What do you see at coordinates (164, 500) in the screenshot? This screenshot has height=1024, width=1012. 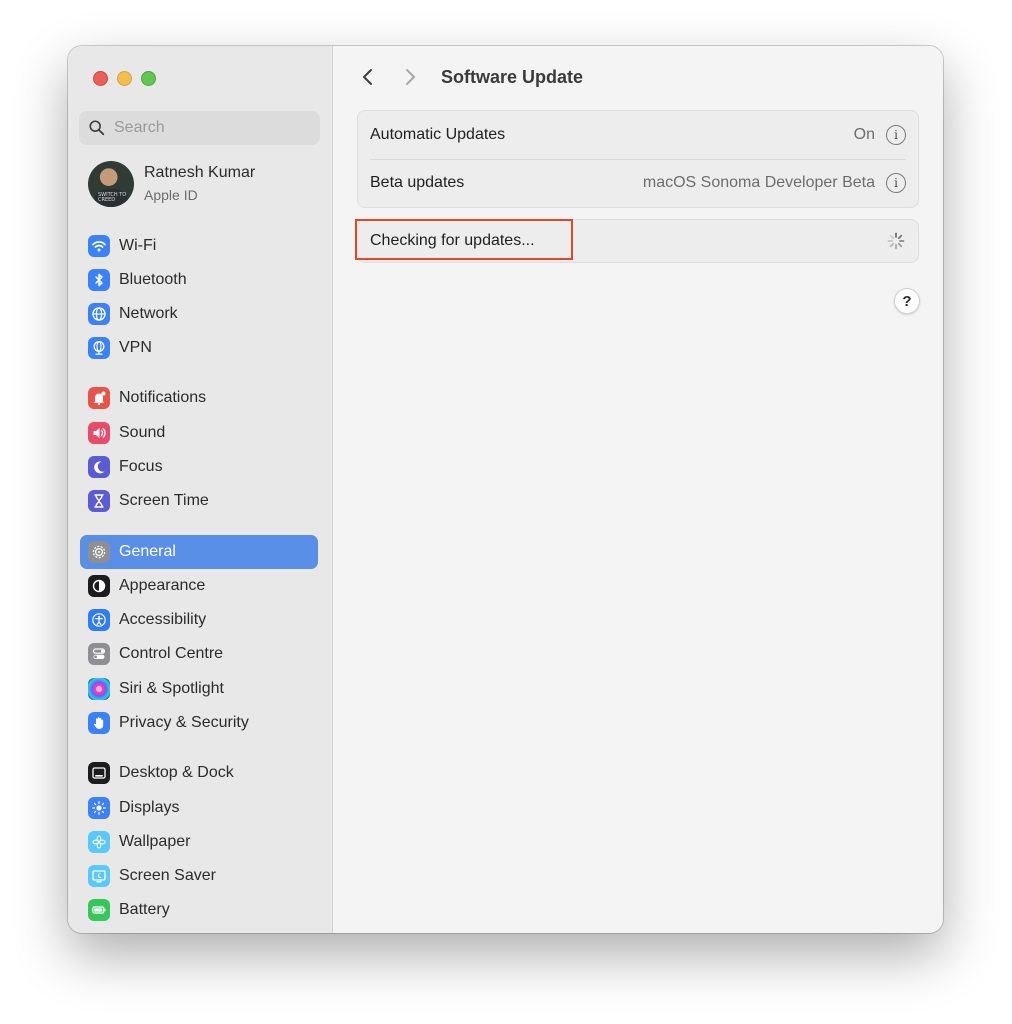 I see `sidebar-item-label: Screen Time` at bounding box center [164, 500].